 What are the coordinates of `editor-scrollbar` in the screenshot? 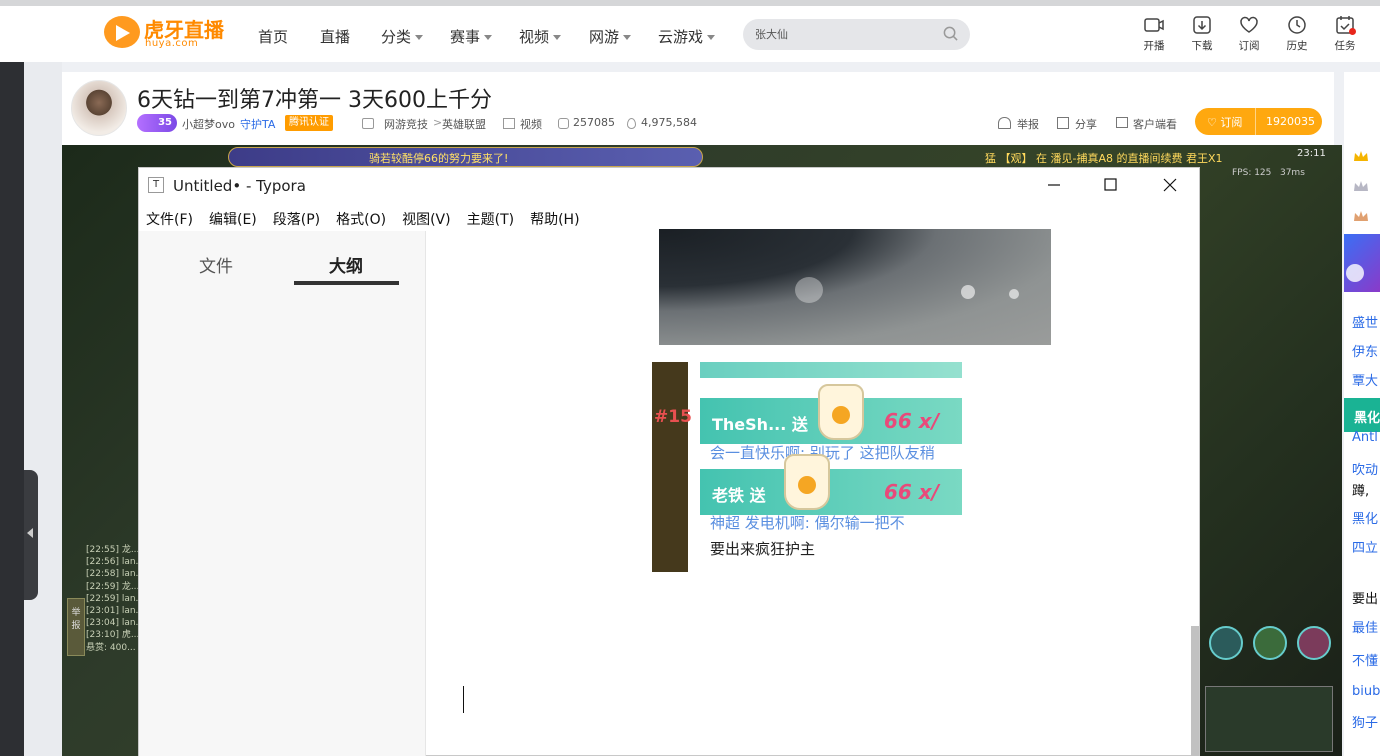 It's located at (1195, 691).